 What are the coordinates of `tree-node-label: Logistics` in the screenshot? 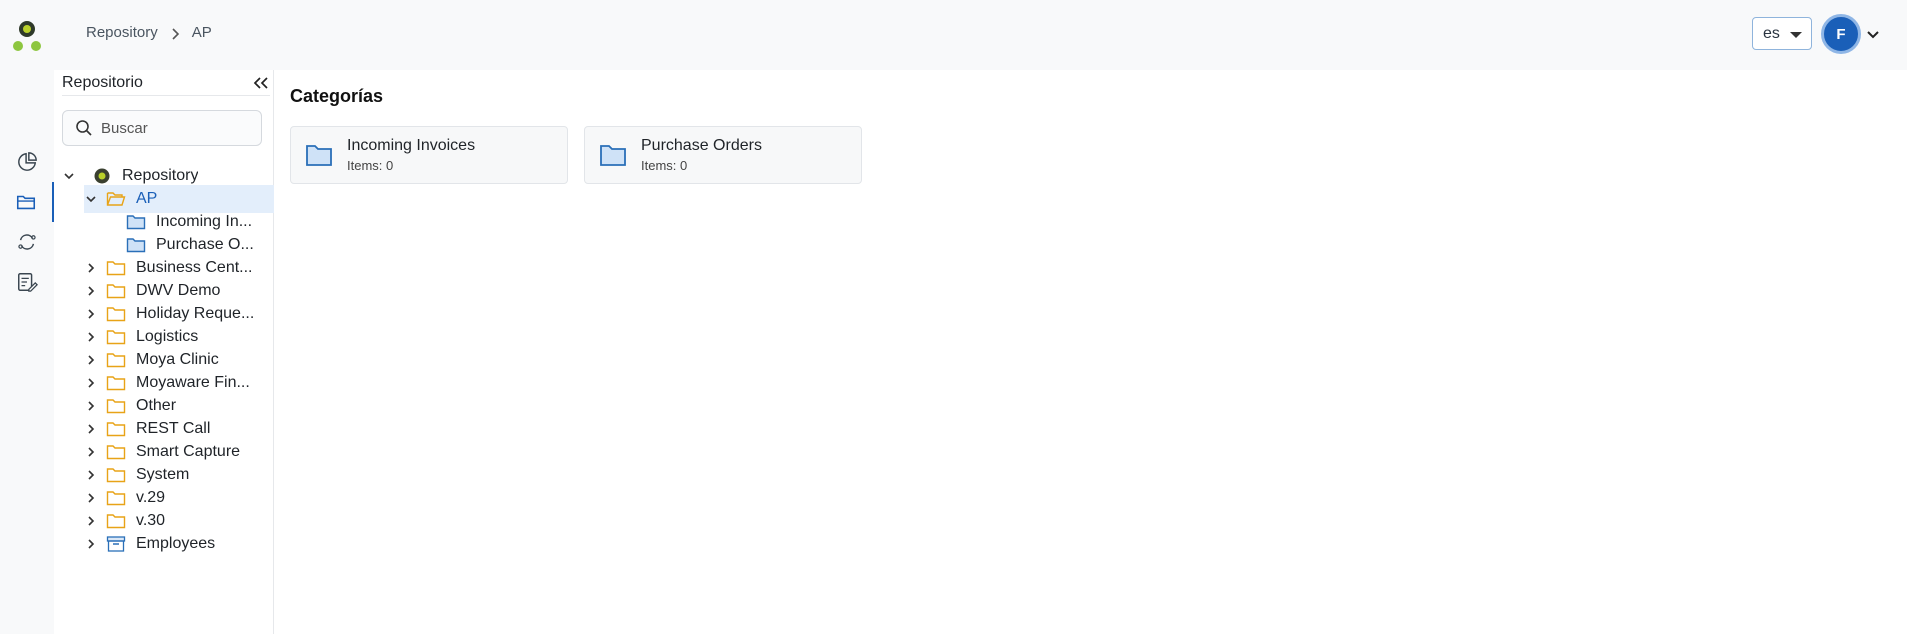 It's located at (167, 336).